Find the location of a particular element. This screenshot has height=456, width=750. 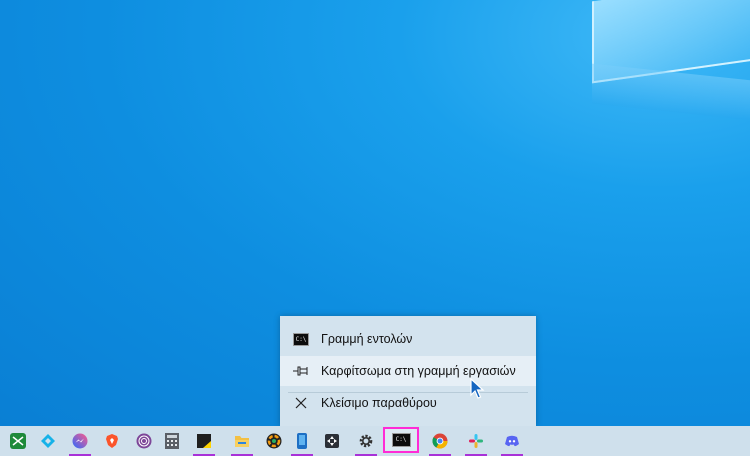

taskbar-app-game is located at coordinates (332, 441).